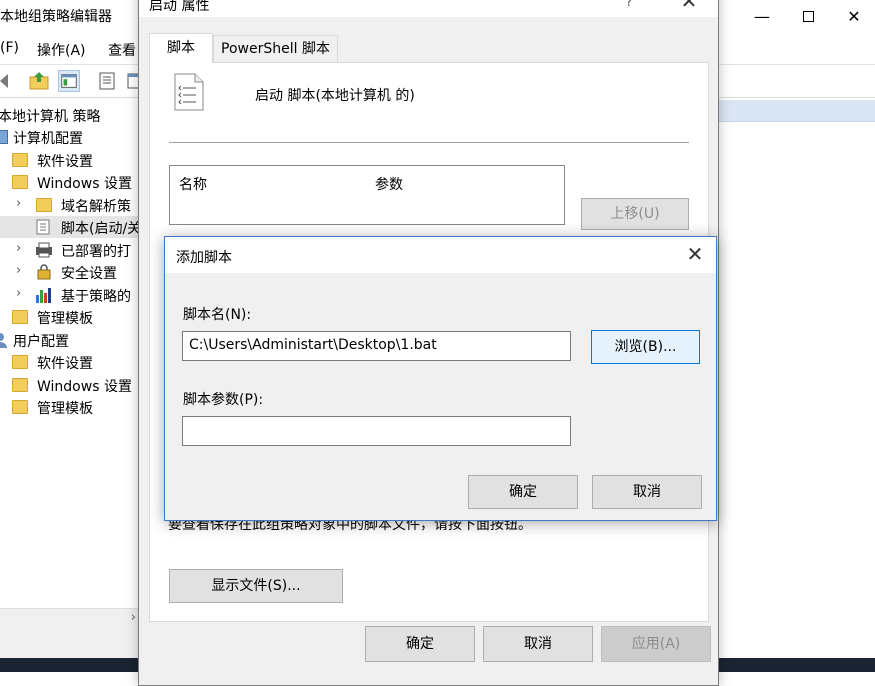 This screenshot has height=686, width=875. Describe the element at coordinates (107, 81) in the screenshot. I see `properties-icon` at that location.